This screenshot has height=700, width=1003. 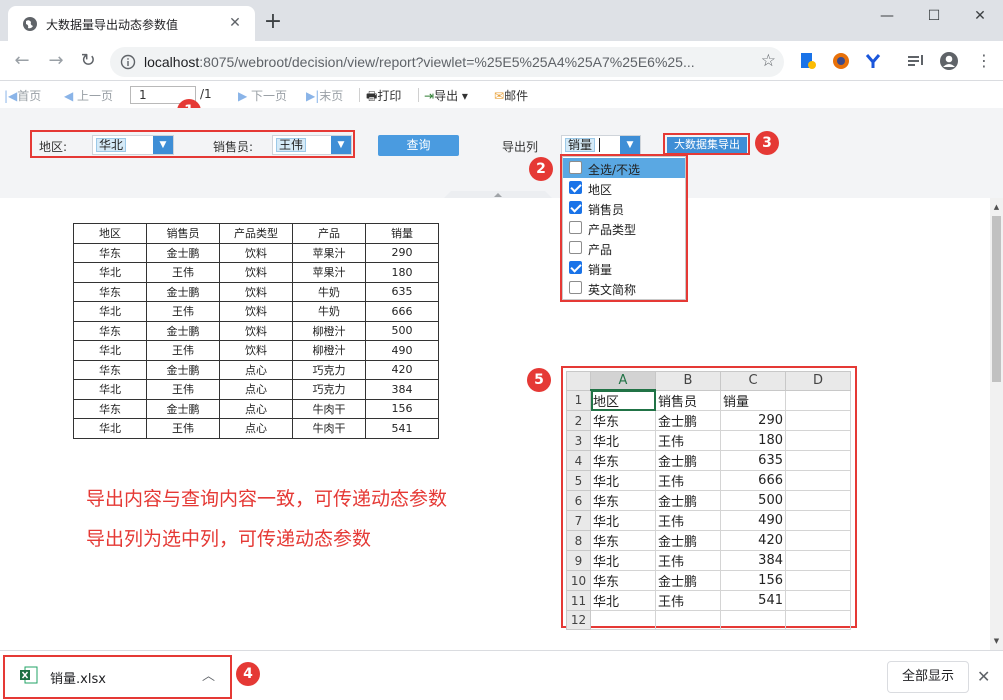 What do you see at coordinates (808, 61) in the screenshot?
I see `extension-doc-icon` at bounding box center [808, 61].